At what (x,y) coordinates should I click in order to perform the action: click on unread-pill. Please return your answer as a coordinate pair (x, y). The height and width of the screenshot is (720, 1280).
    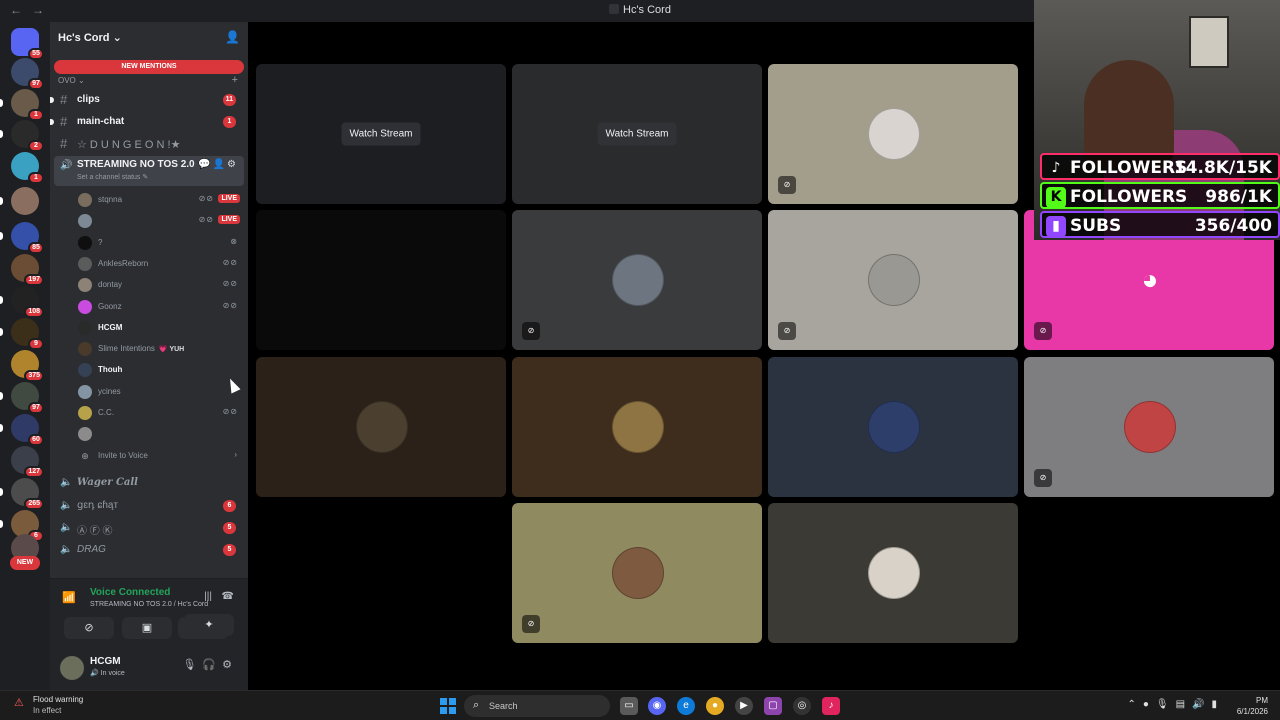
    Looking at the image, I should click on (1, 428).